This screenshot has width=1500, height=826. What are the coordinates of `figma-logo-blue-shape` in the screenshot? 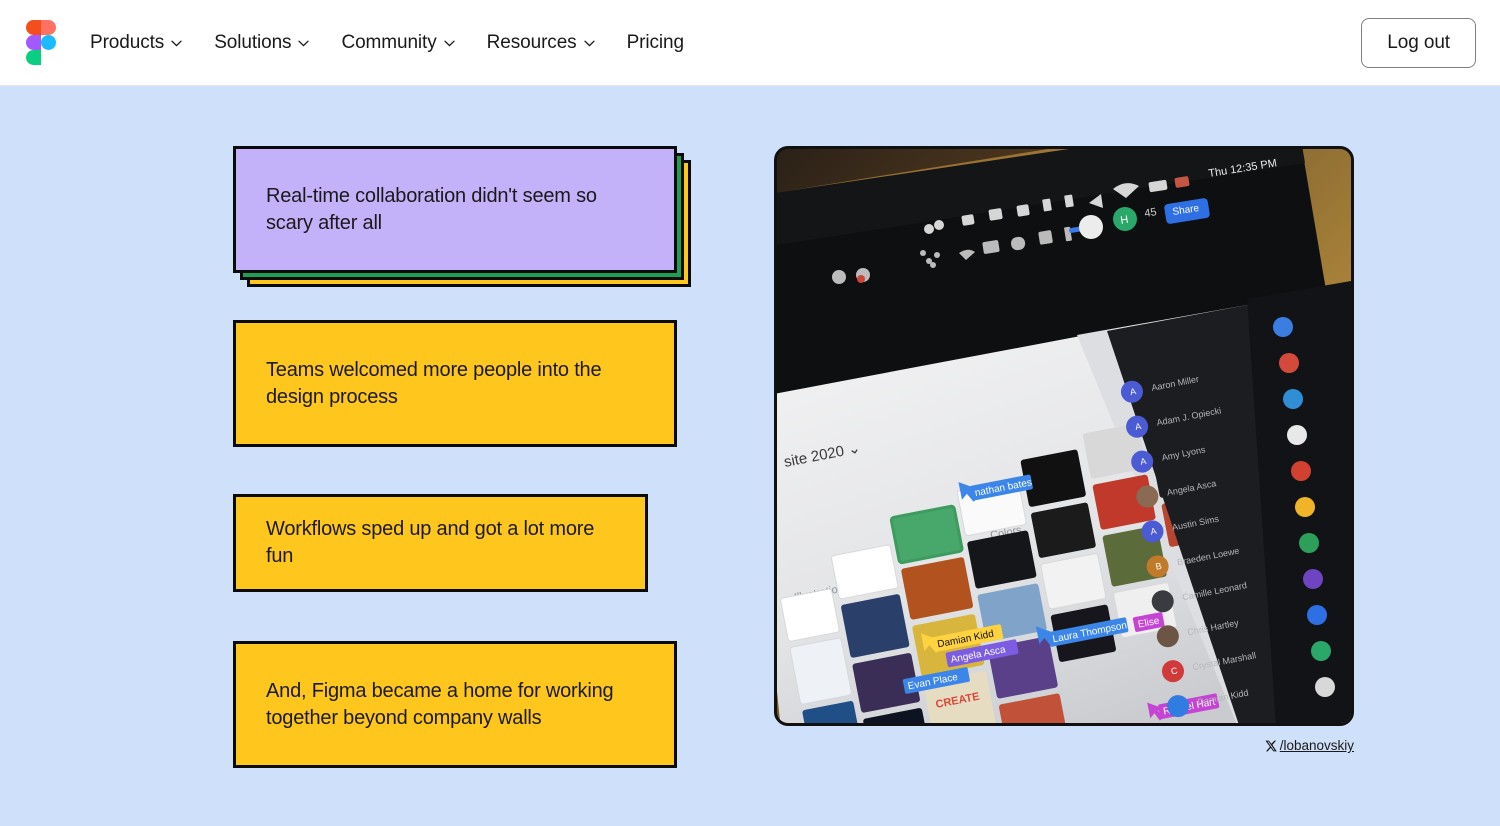 It's located at (48, 42).